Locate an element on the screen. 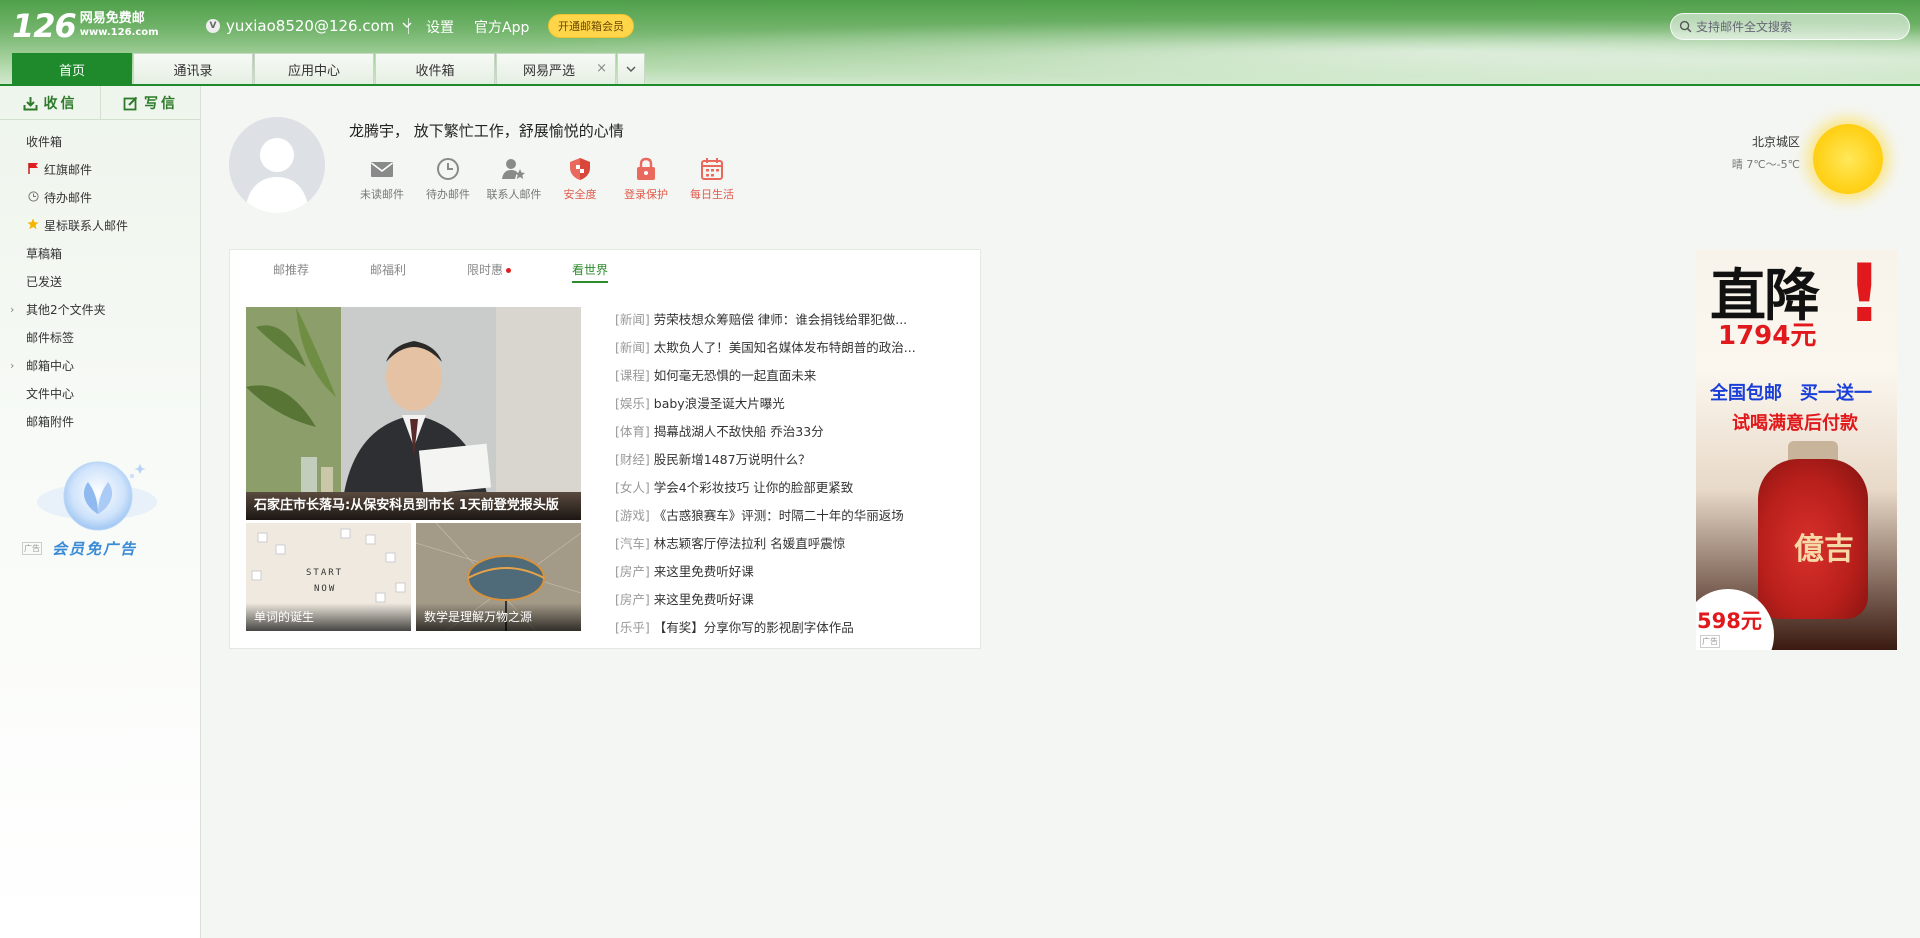  news-tab-welfare: 邮福利 is located at coordinates (388, 272).